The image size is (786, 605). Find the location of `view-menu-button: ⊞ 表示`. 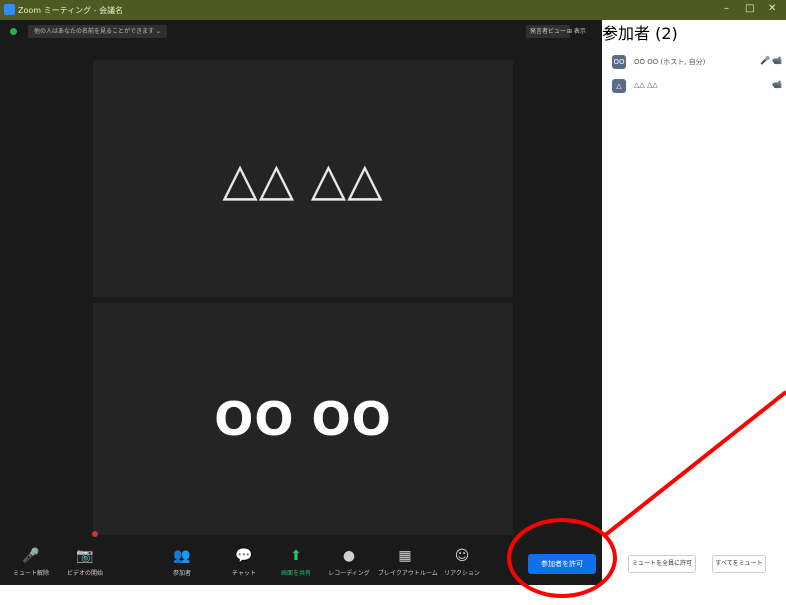

view-menu-button: ⊞ 表示 is located at coordinates (576, 31).